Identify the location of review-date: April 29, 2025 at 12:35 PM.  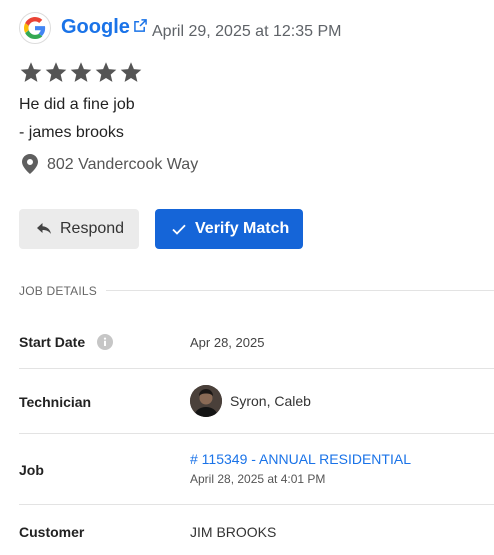
(247, 31).